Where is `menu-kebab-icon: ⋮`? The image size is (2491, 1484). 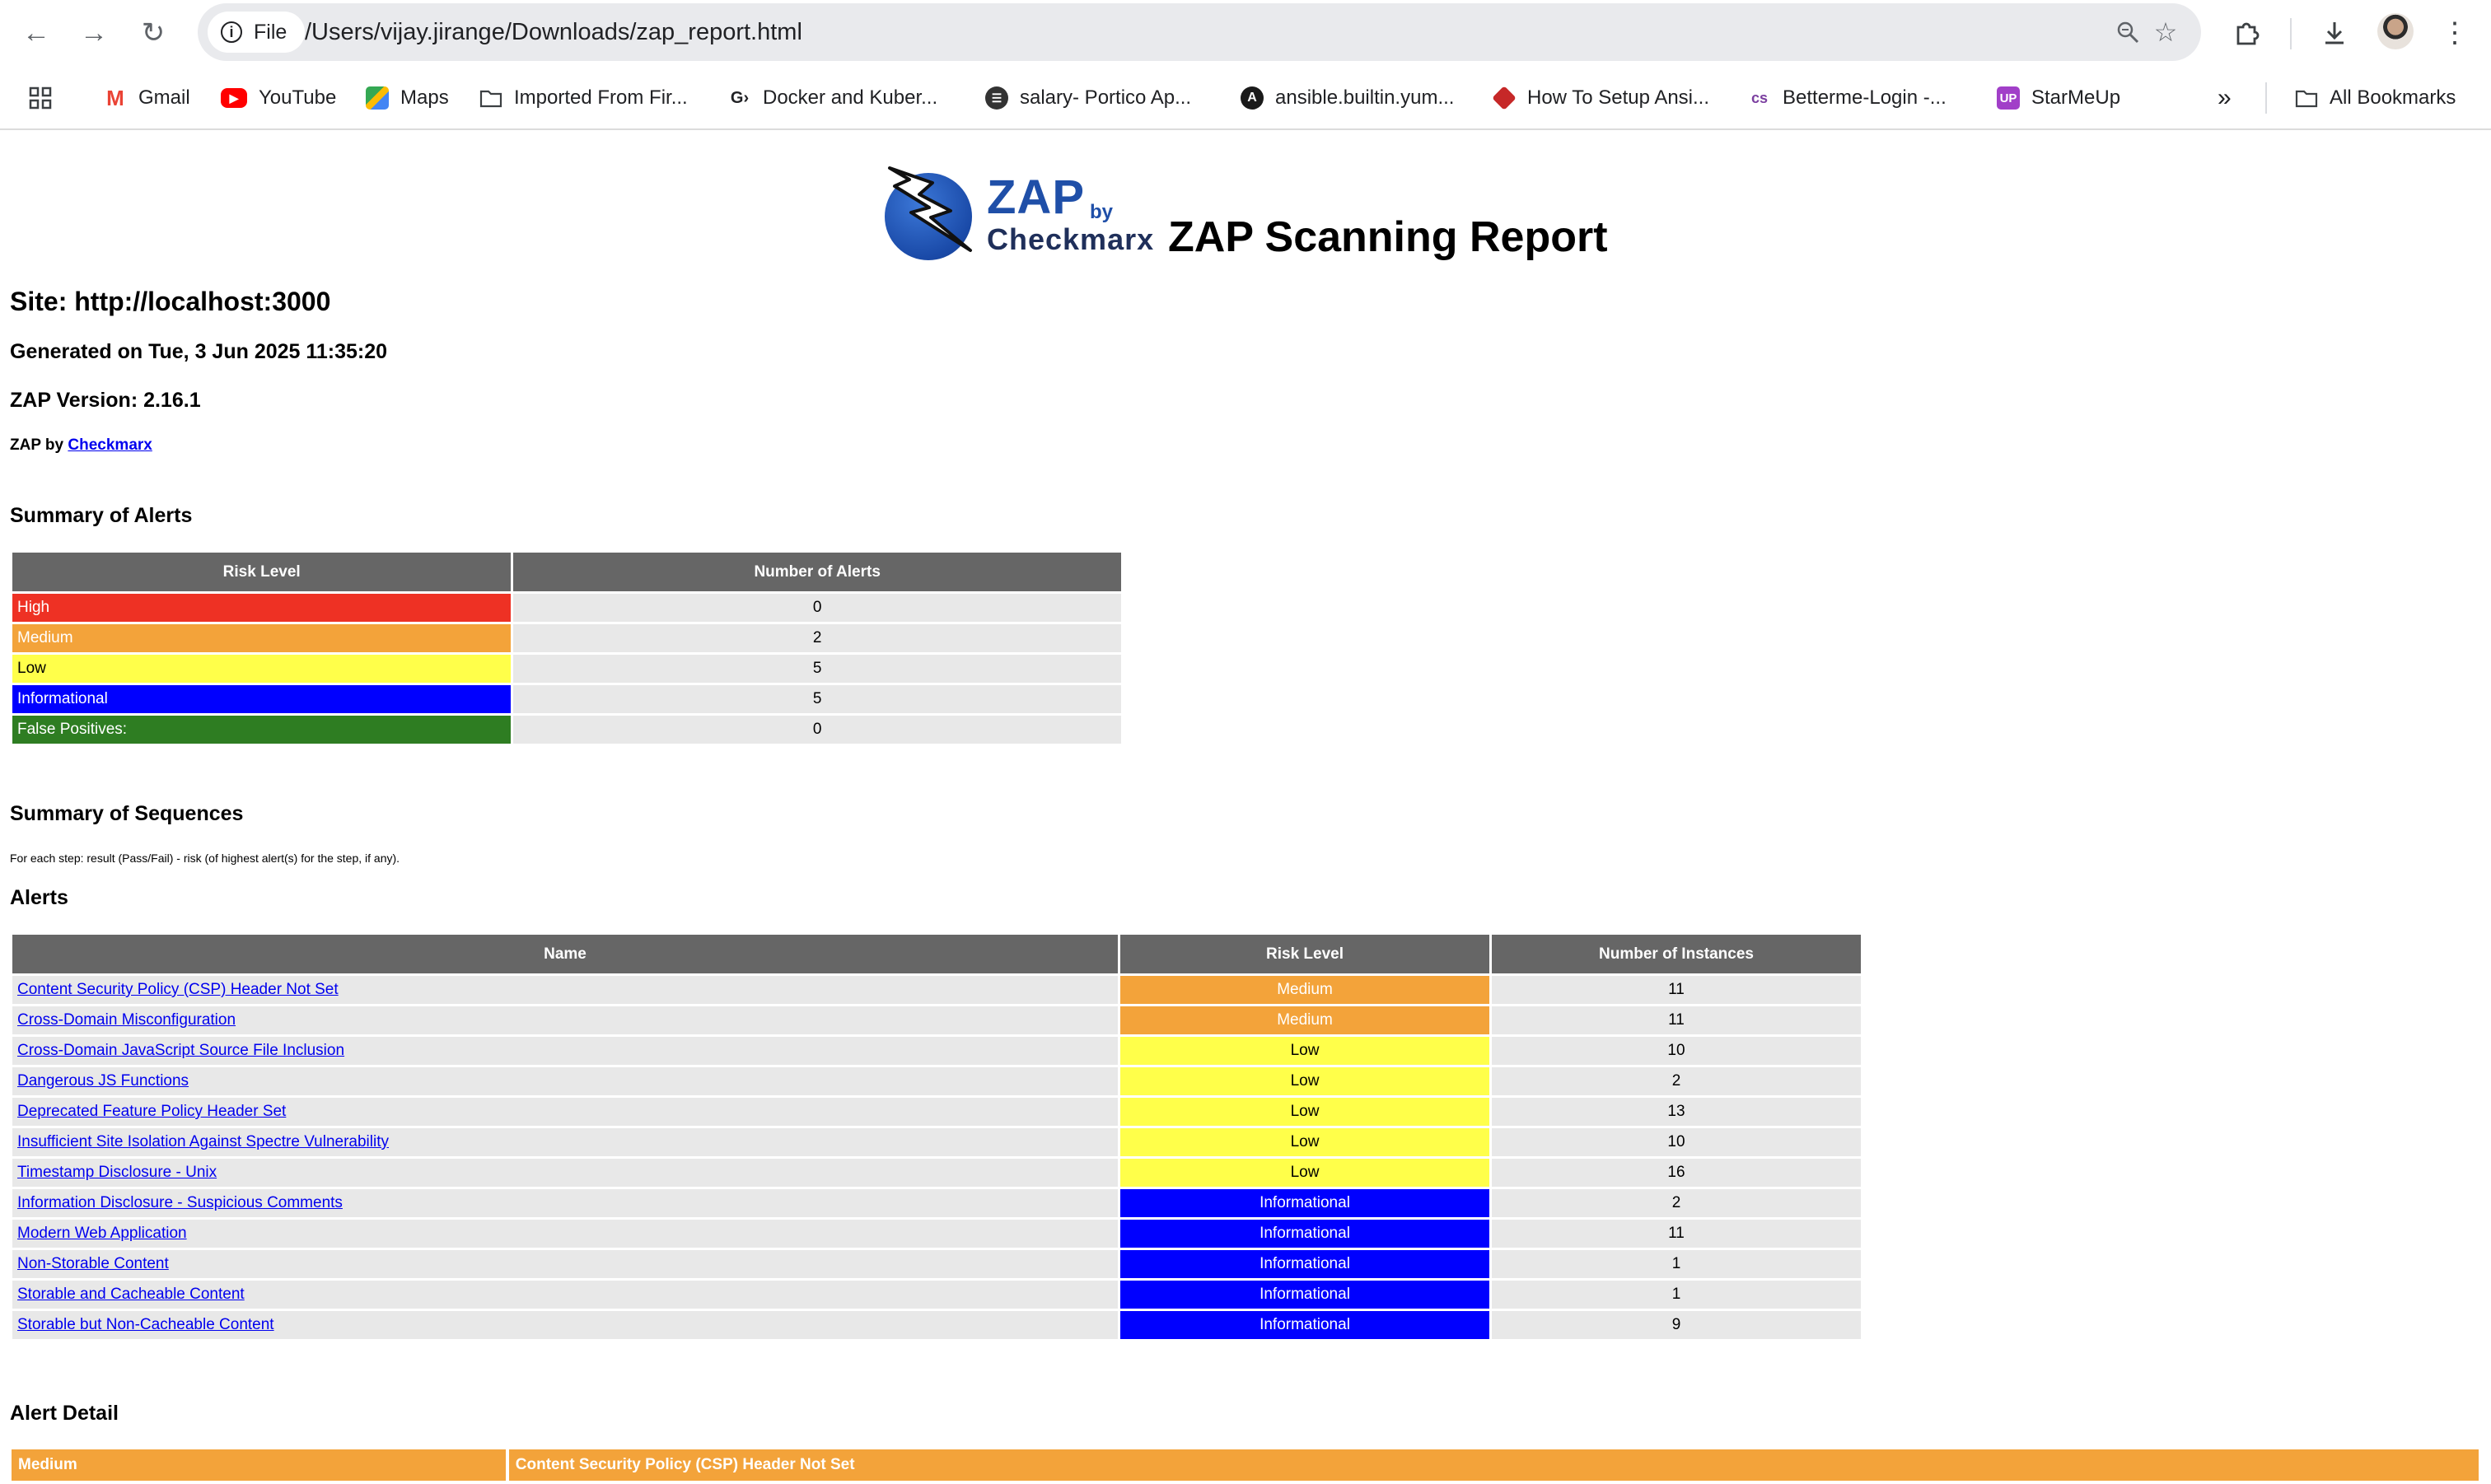 menu-kebab-icon: ⋮ is located at coordinates (2455, 33).